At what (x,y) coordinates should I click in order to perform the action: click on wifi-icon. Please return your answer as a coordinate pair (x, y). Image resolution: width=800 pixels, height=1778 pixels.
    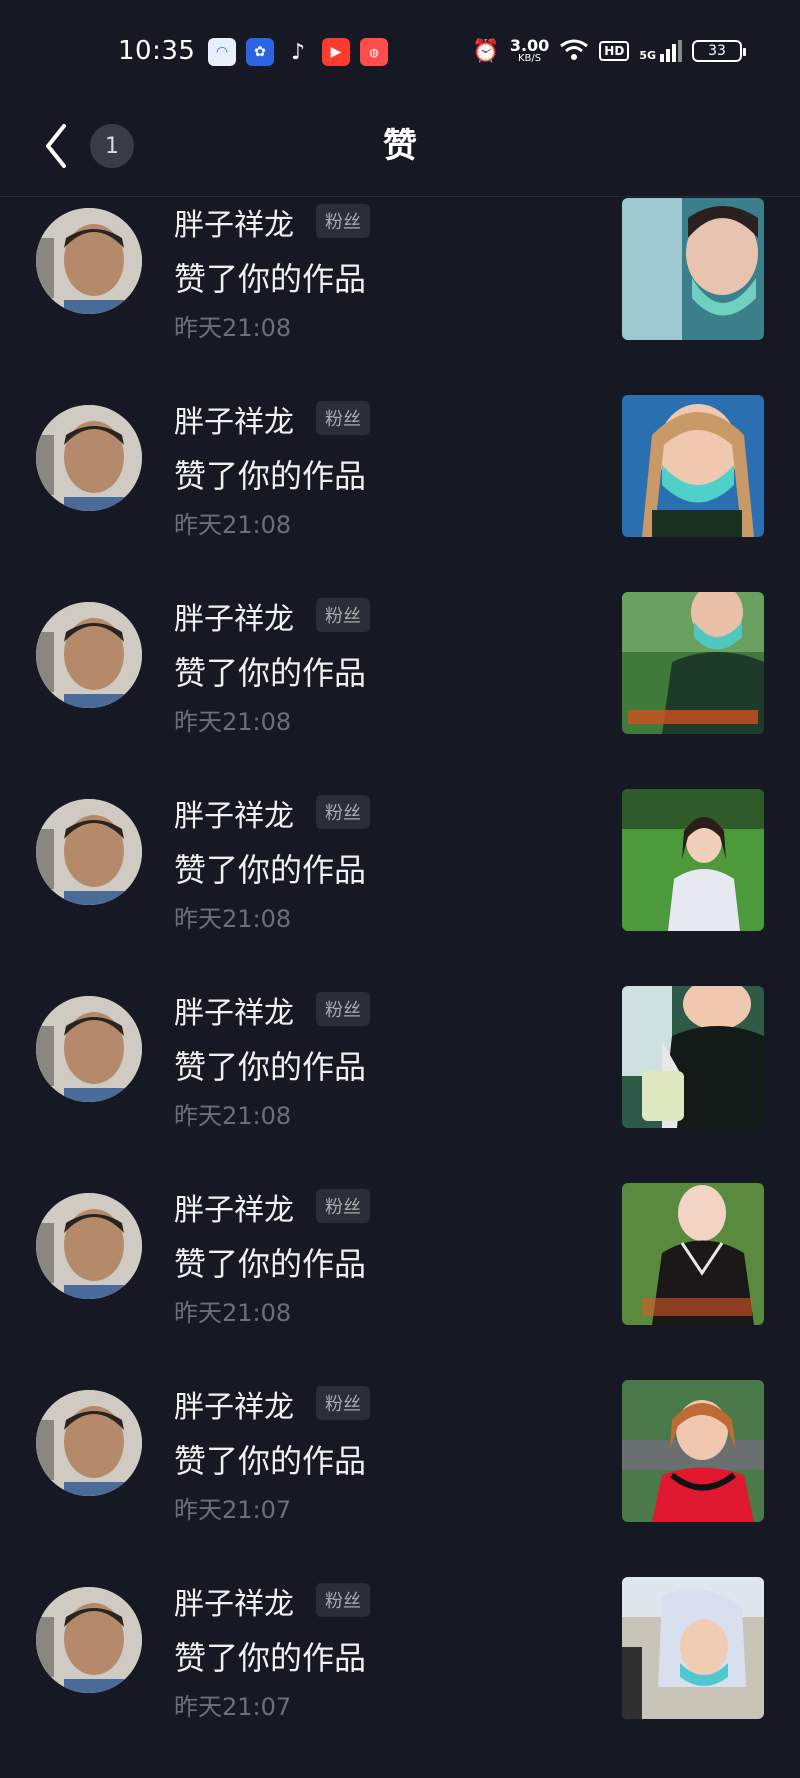
    Looking at the image, I should click on (574, 51).